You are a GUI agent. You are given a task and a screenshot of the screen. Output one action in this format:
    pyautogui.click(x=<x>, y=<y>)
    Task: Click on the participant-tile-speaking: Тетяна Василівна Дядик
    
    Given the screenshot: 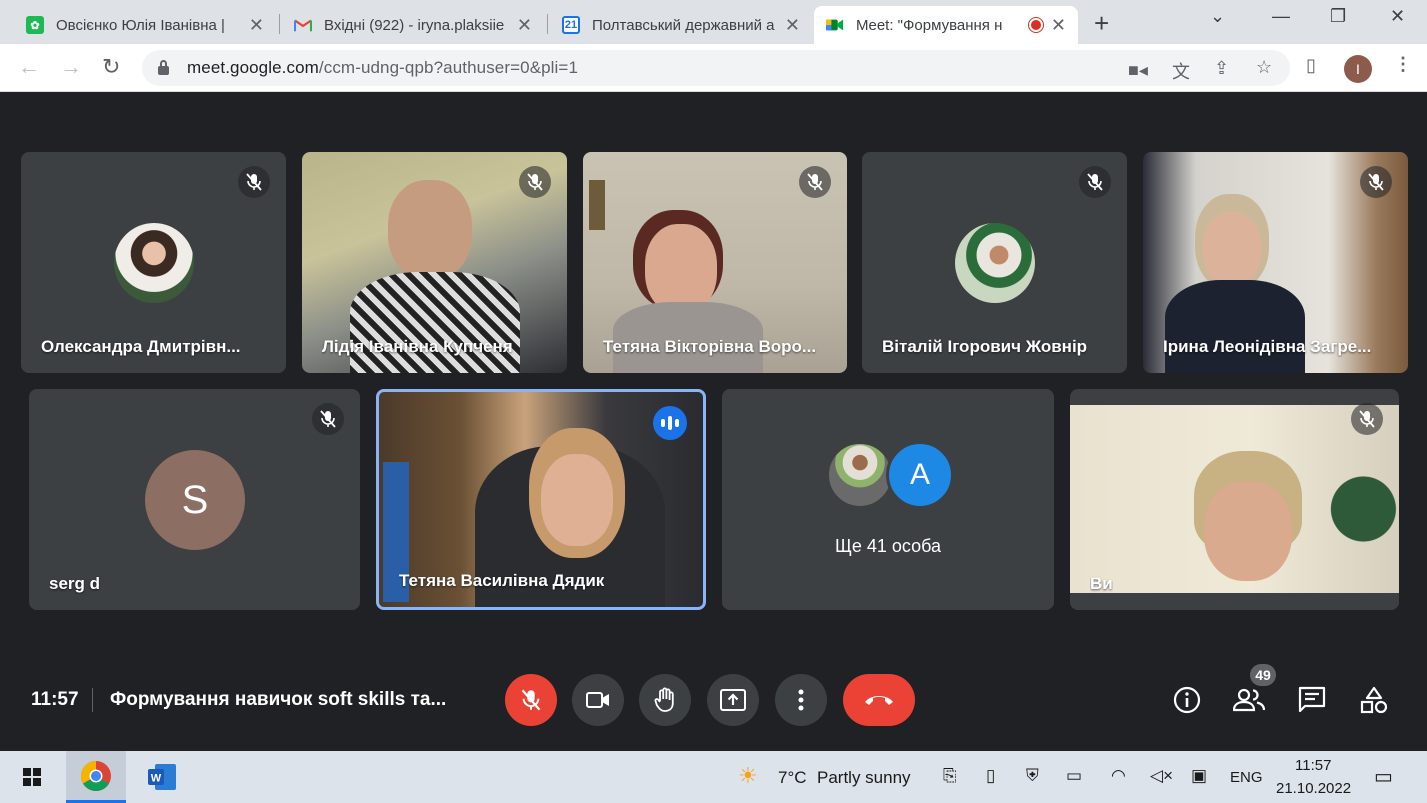 What is the action you would take?
    pyautogui.click(x=541, y=499)
    